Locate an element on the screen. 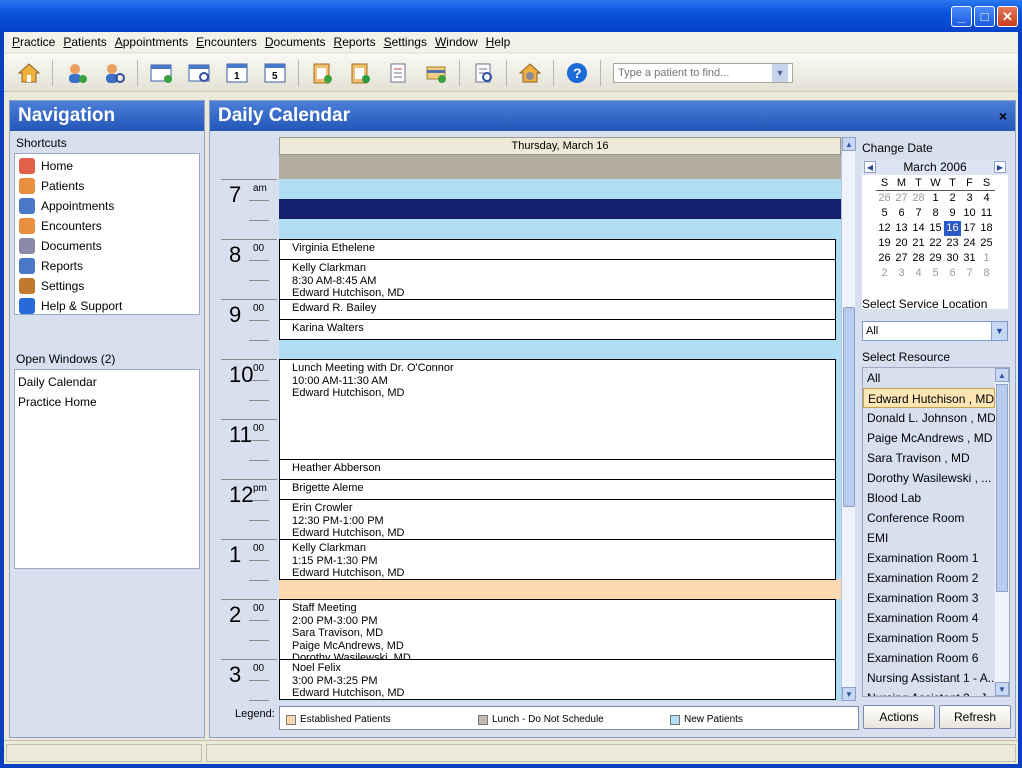 The height and width of the screenshot is (768, 1022). menu-patients: Patients is located at coordinates (84, 42).